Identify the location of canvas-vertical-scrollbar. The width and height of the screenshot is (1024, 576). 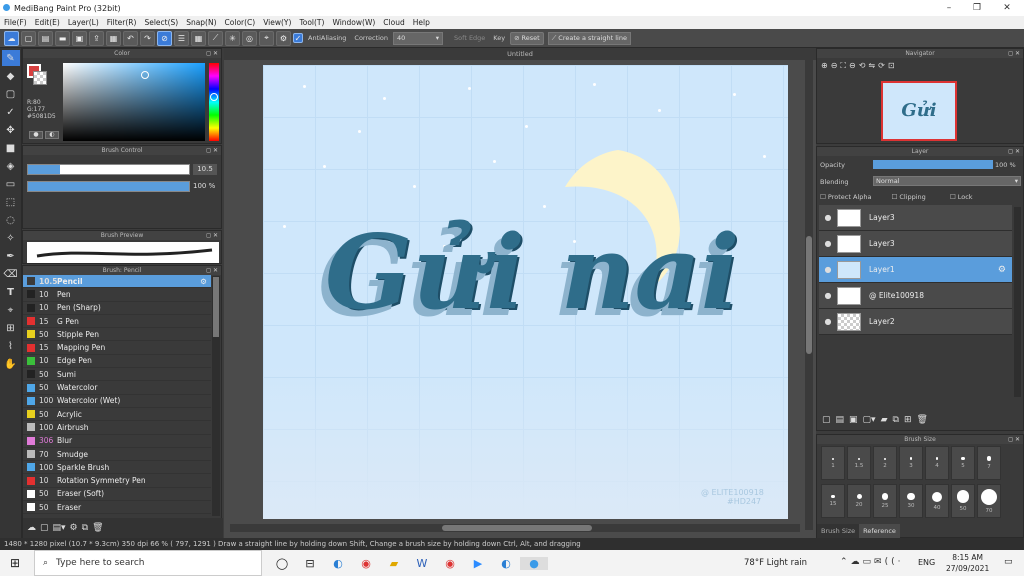
(809, 295).